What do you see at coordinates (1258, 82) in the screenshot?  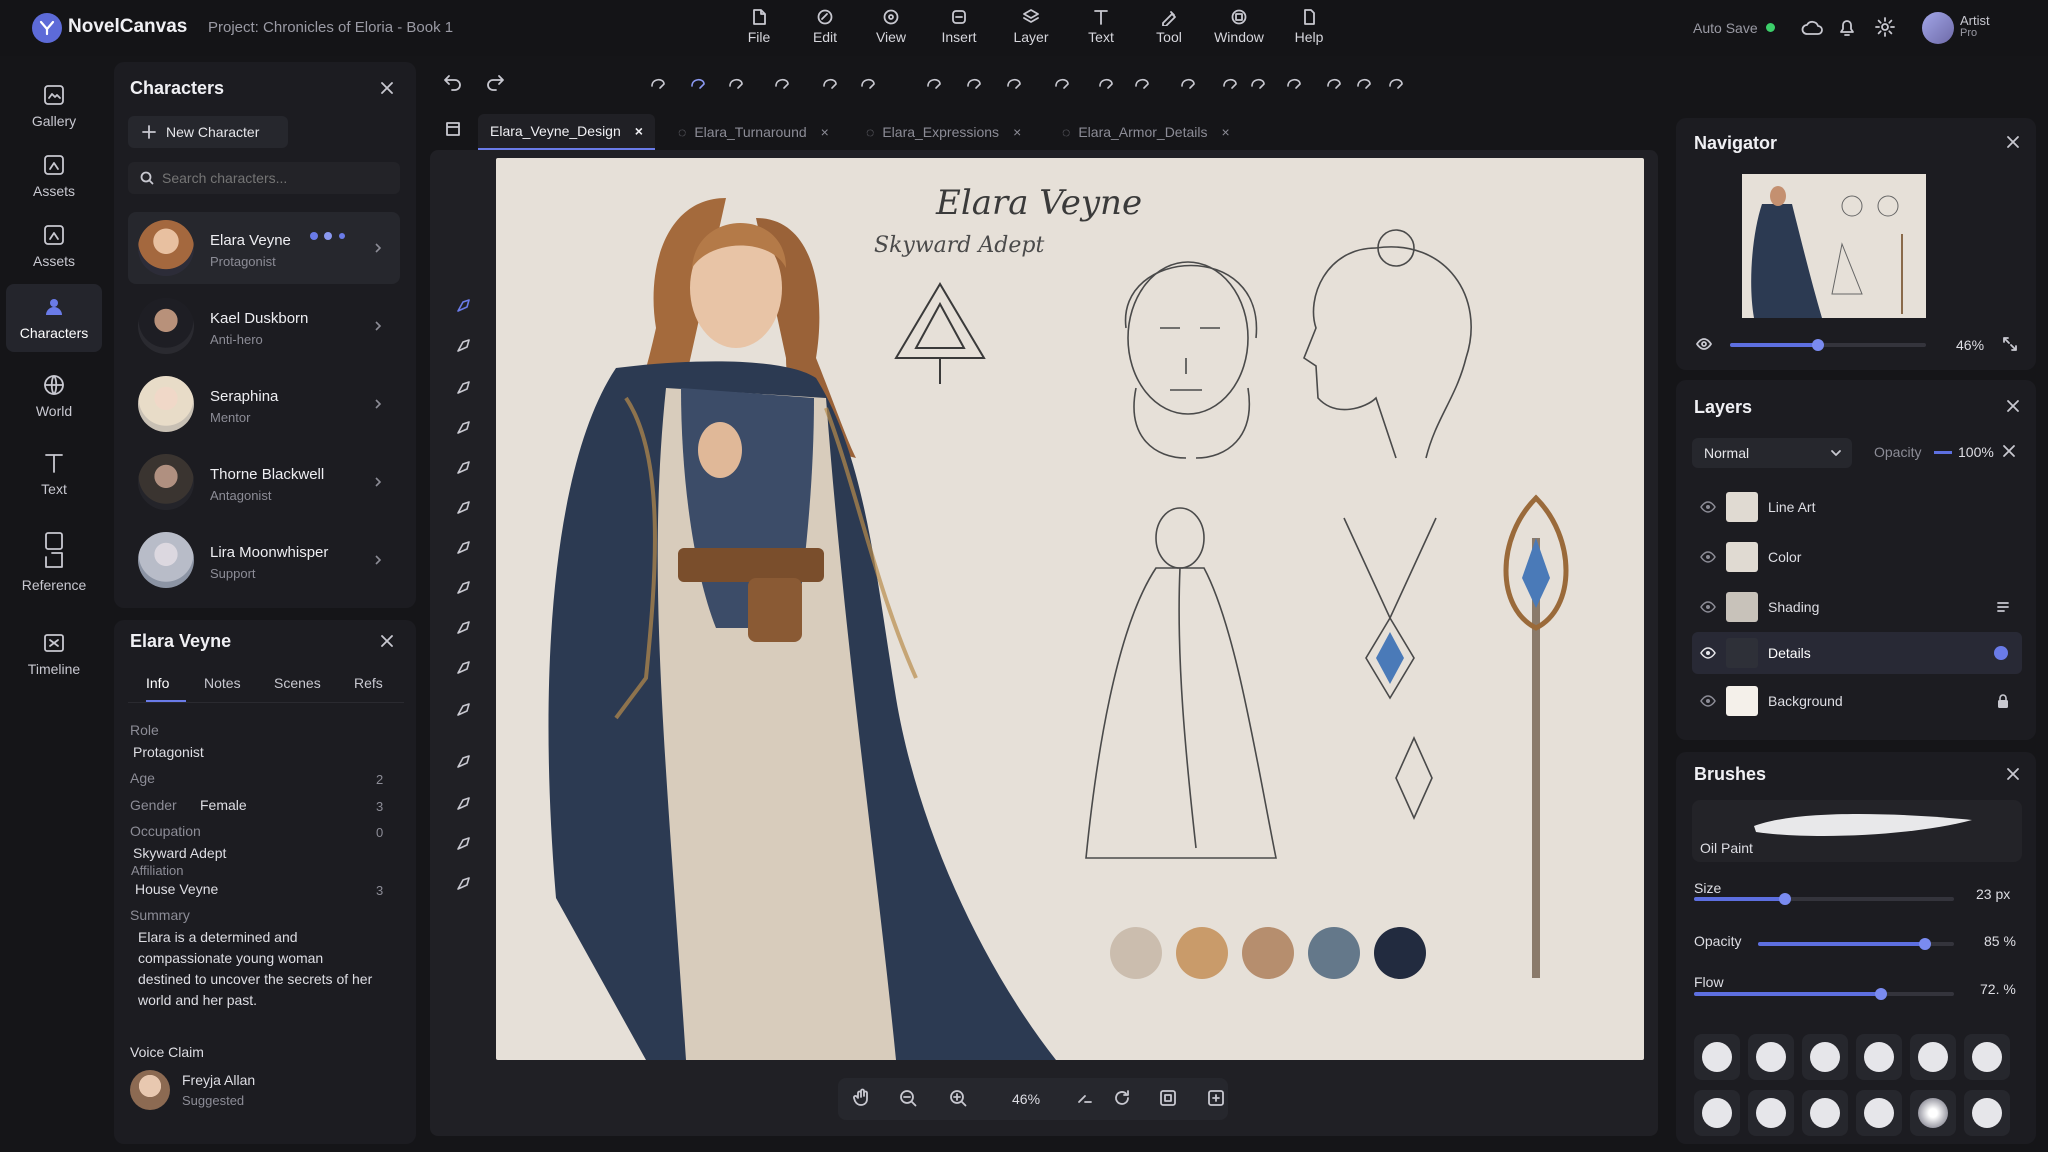 I see `clone-icon` at bounding box center [1258, 82].